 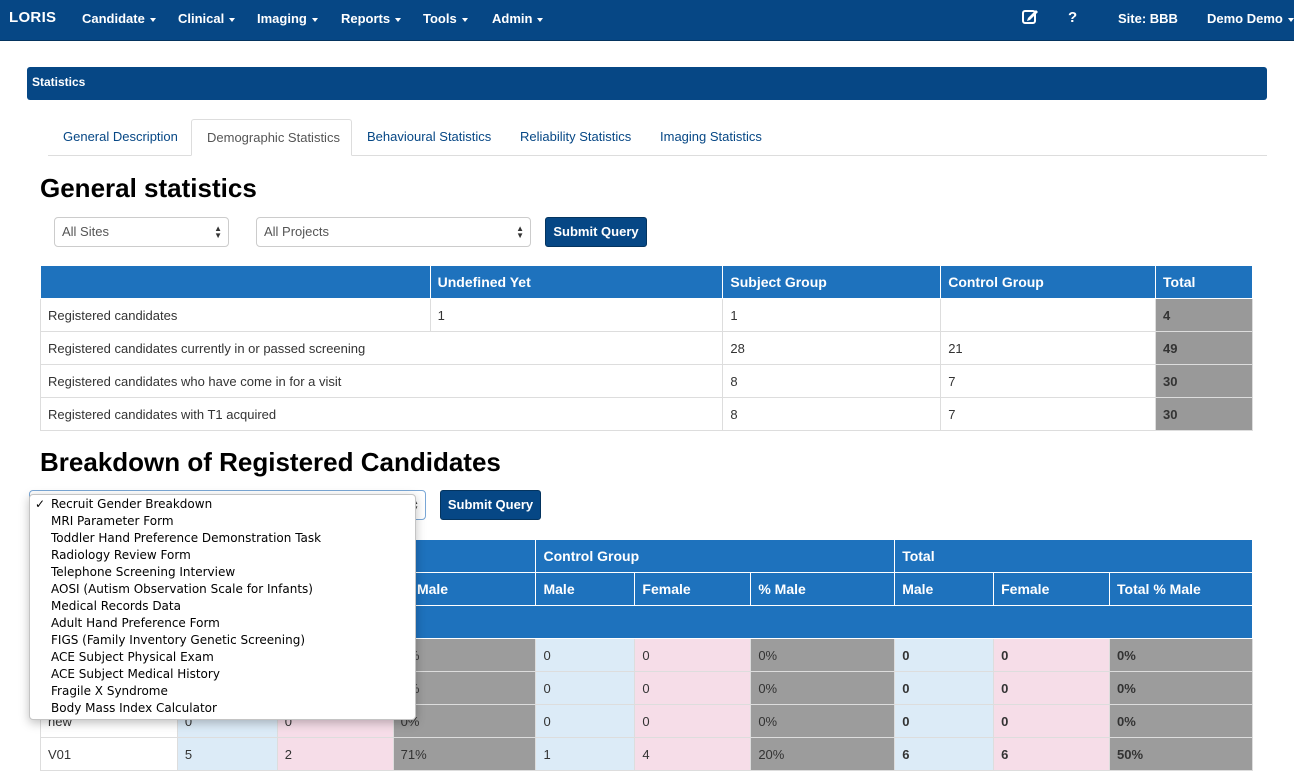 I want to click on help-icon: ?, so click(x=1072, y=17).